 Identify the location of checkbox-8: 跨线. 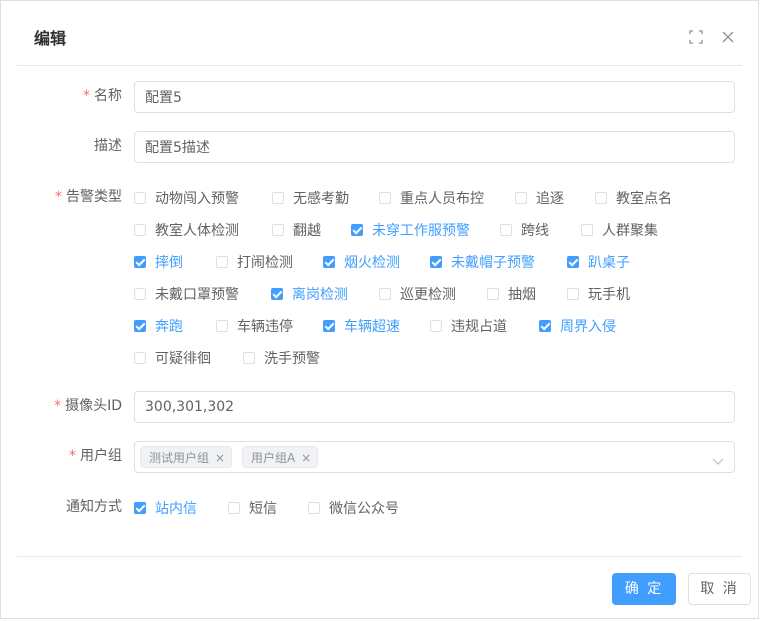
(524, 230).